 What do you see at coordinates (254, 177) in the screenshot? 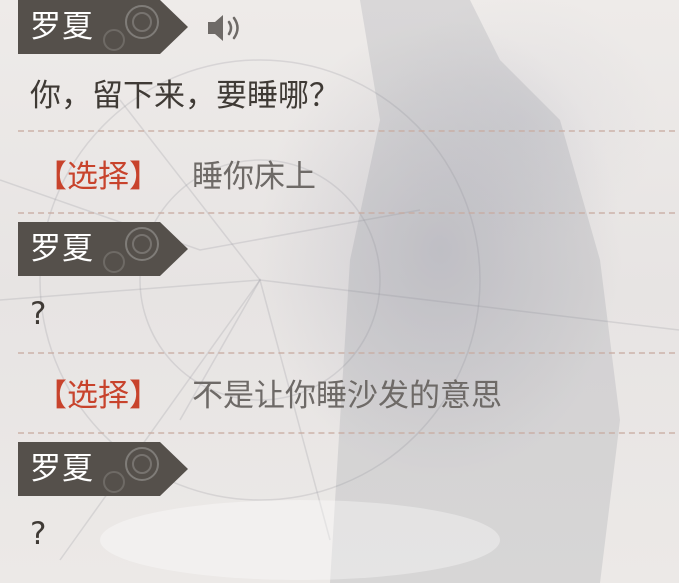
I see `choice-text: 睡你床上` at bounding box center [254, 177].